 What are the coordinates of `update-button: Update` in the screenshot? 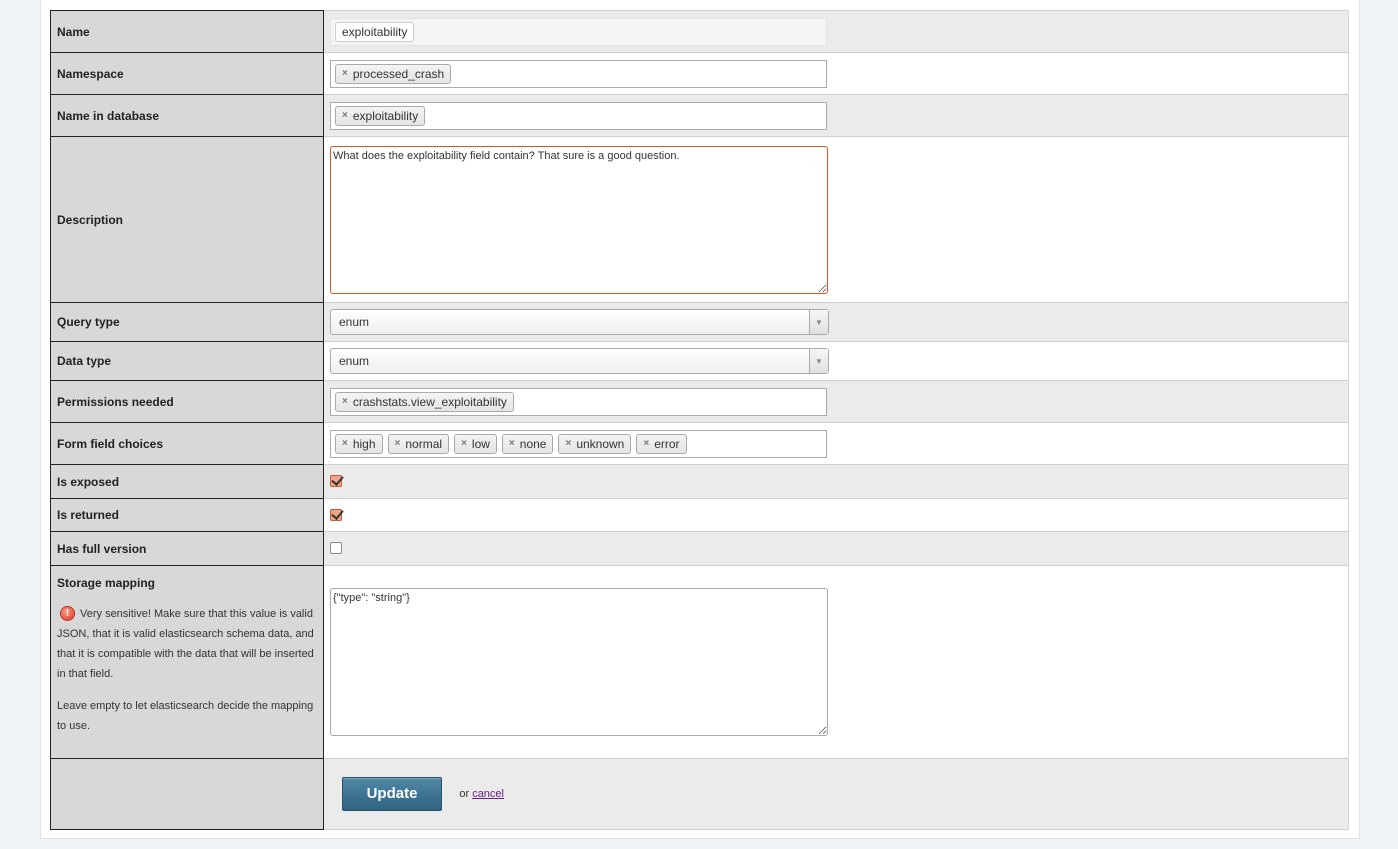 It's located at (392, 794).